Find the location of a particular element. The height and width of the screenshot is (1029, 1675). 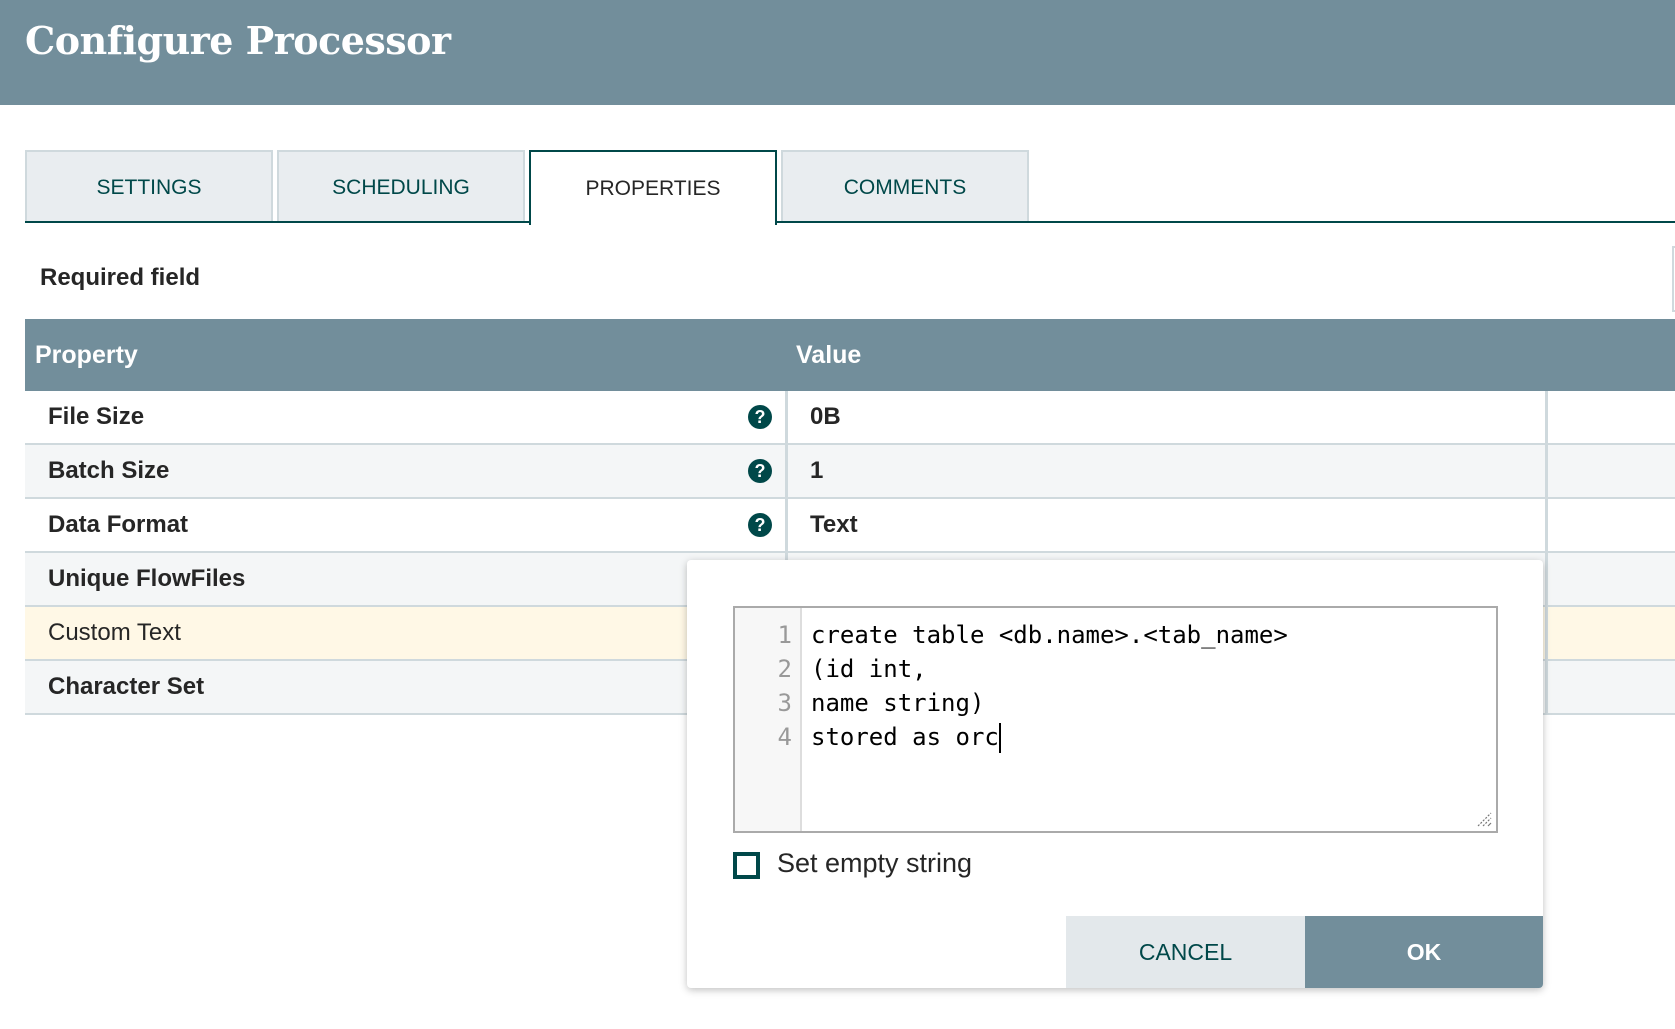

property-value: Text is located at coordinates (834, 525).